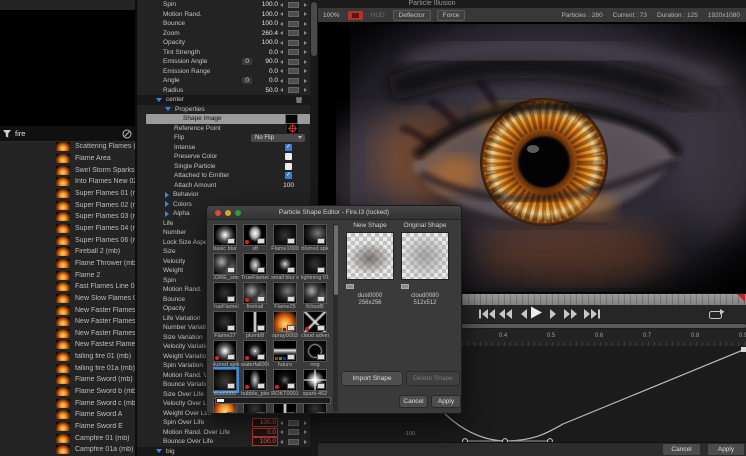 This screenshot has height=456, width=746. I want to click on row-center: center, so click(223, 100).